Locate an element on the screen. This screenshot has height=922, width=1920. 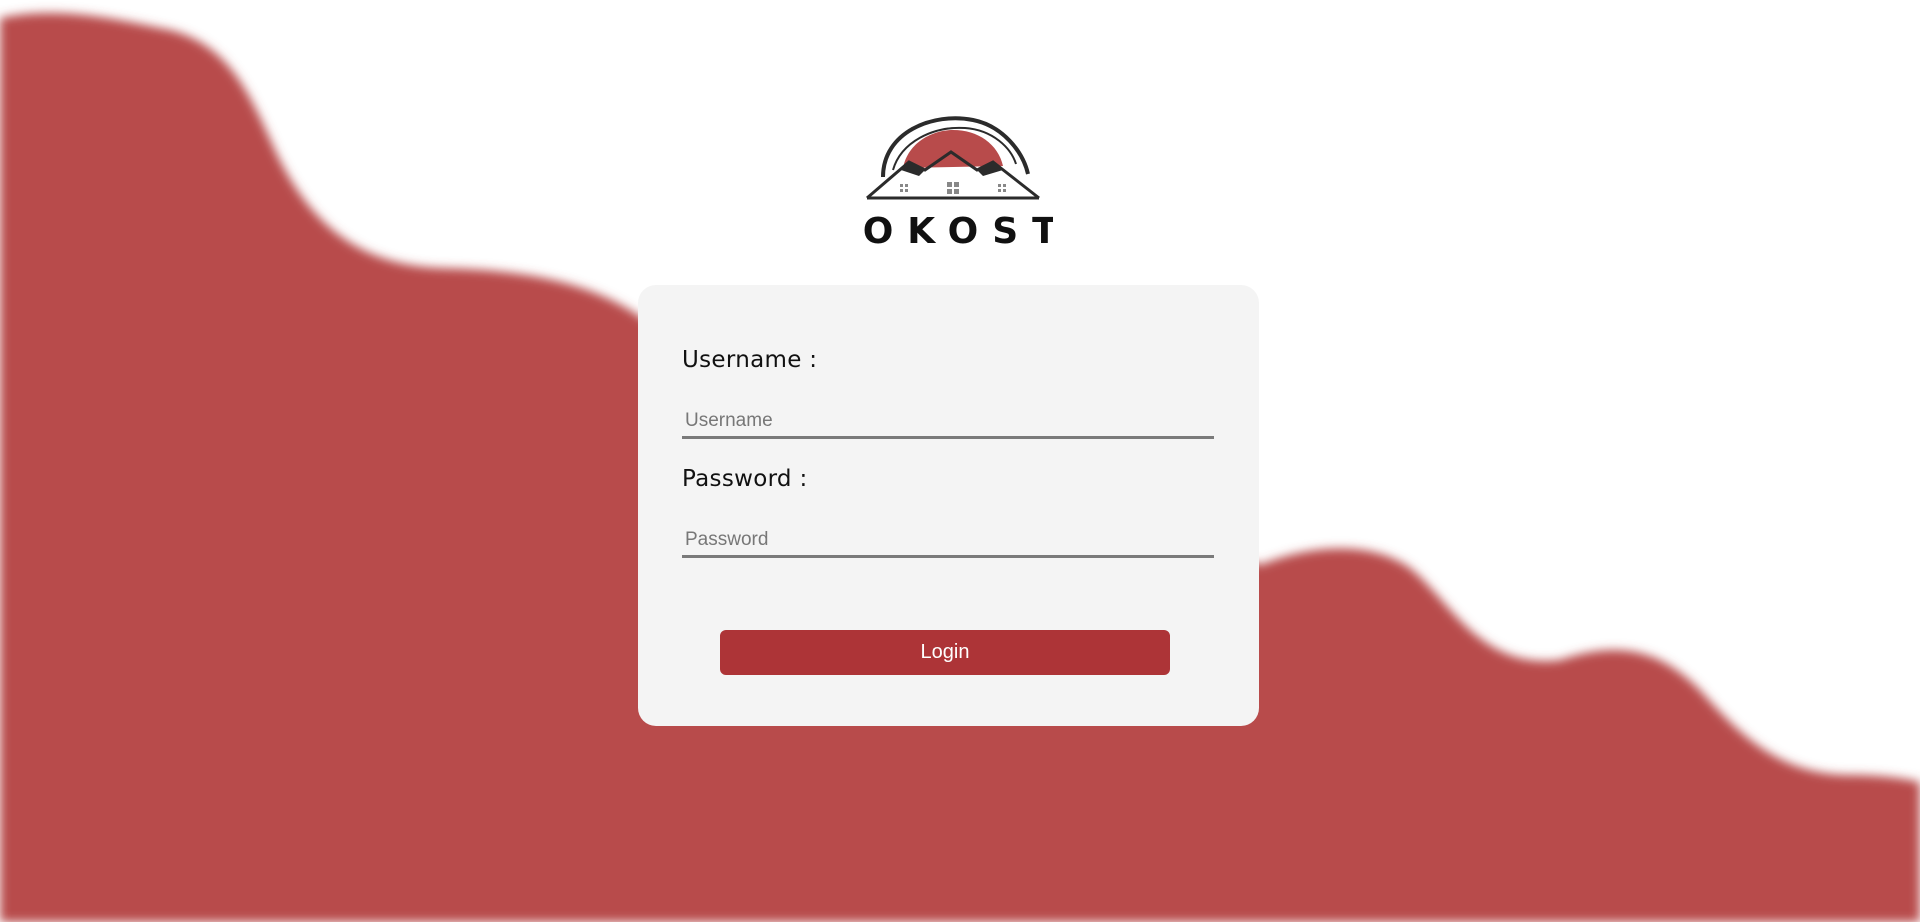
password-label: Password : is located at coordinates (745, 479).